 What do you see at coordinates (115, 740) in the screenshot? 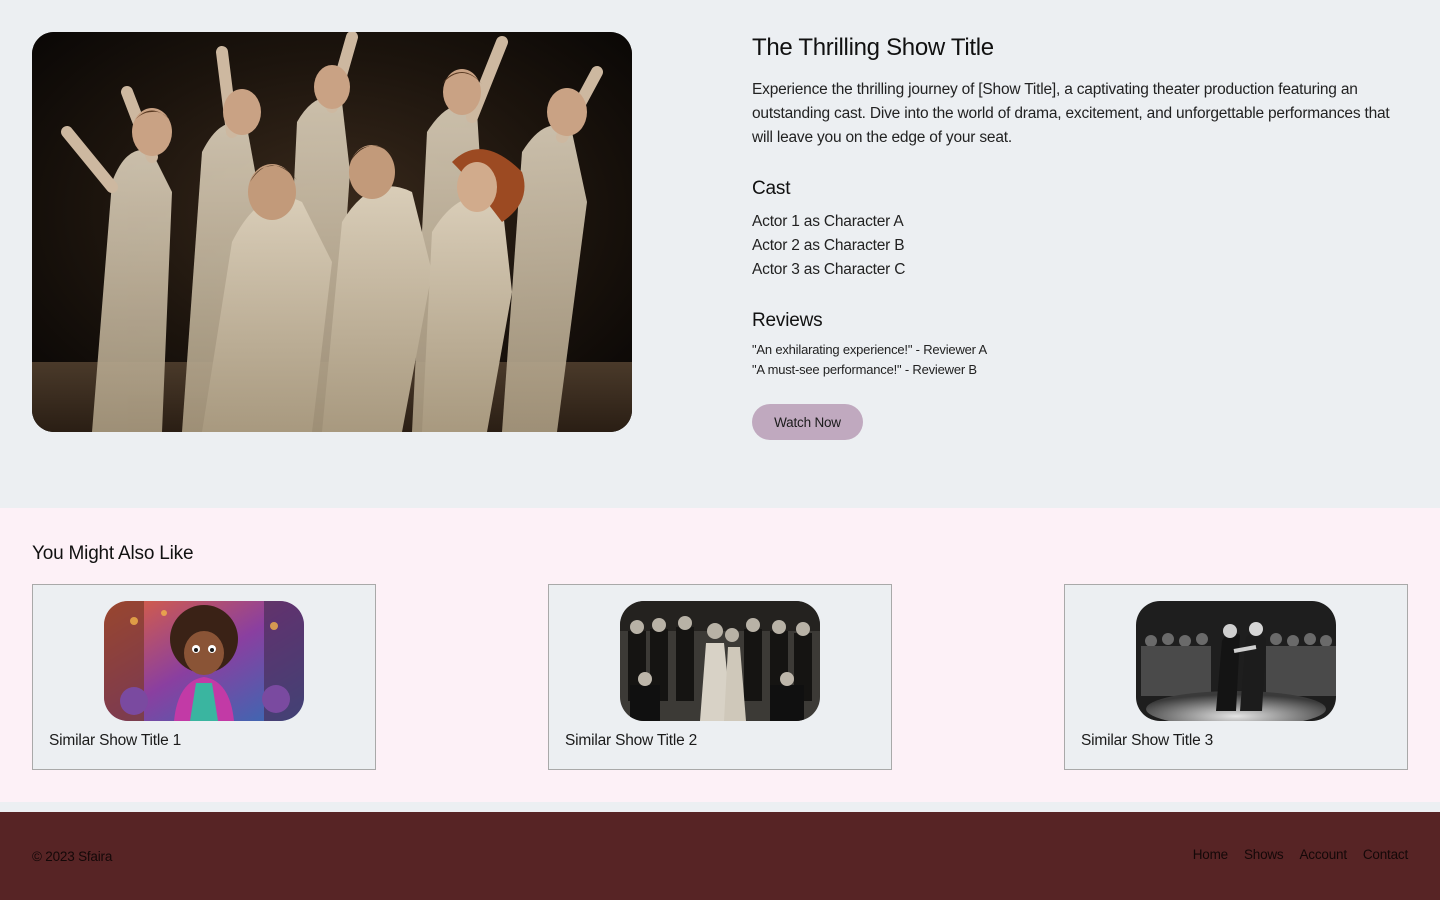
I see `similar-show-title: Similar Show Title 1` at bounding box center [115, 740].